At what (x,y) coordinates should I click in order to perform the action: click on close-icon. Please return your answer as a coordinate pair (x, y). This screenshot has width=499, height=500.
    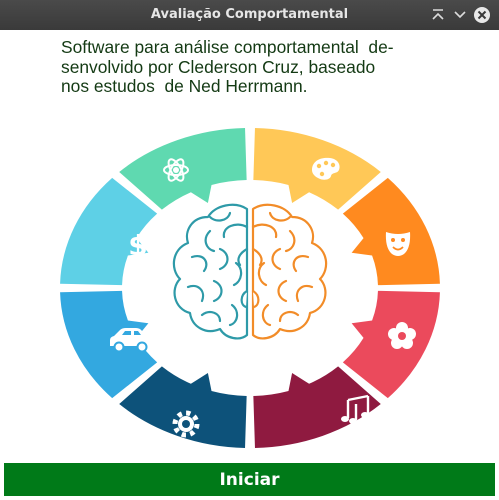
    Looking at the image, I should click on (482, 15).